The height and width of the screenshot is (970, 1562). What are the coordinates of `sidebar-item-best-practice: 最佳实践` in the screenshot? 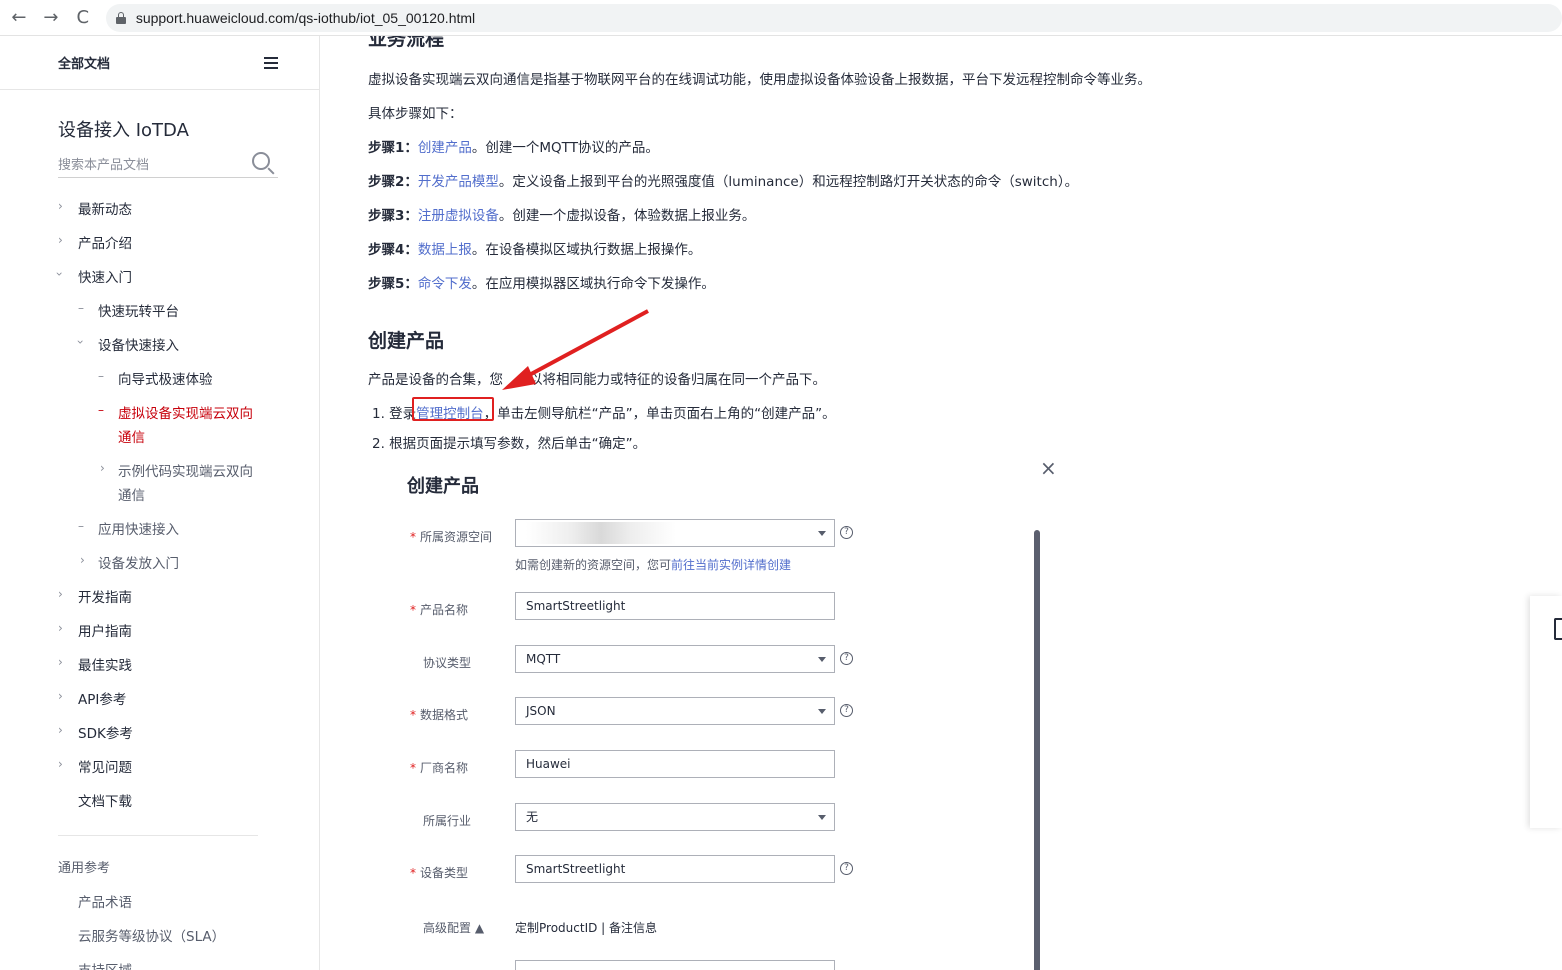 It's located at (105, 666).